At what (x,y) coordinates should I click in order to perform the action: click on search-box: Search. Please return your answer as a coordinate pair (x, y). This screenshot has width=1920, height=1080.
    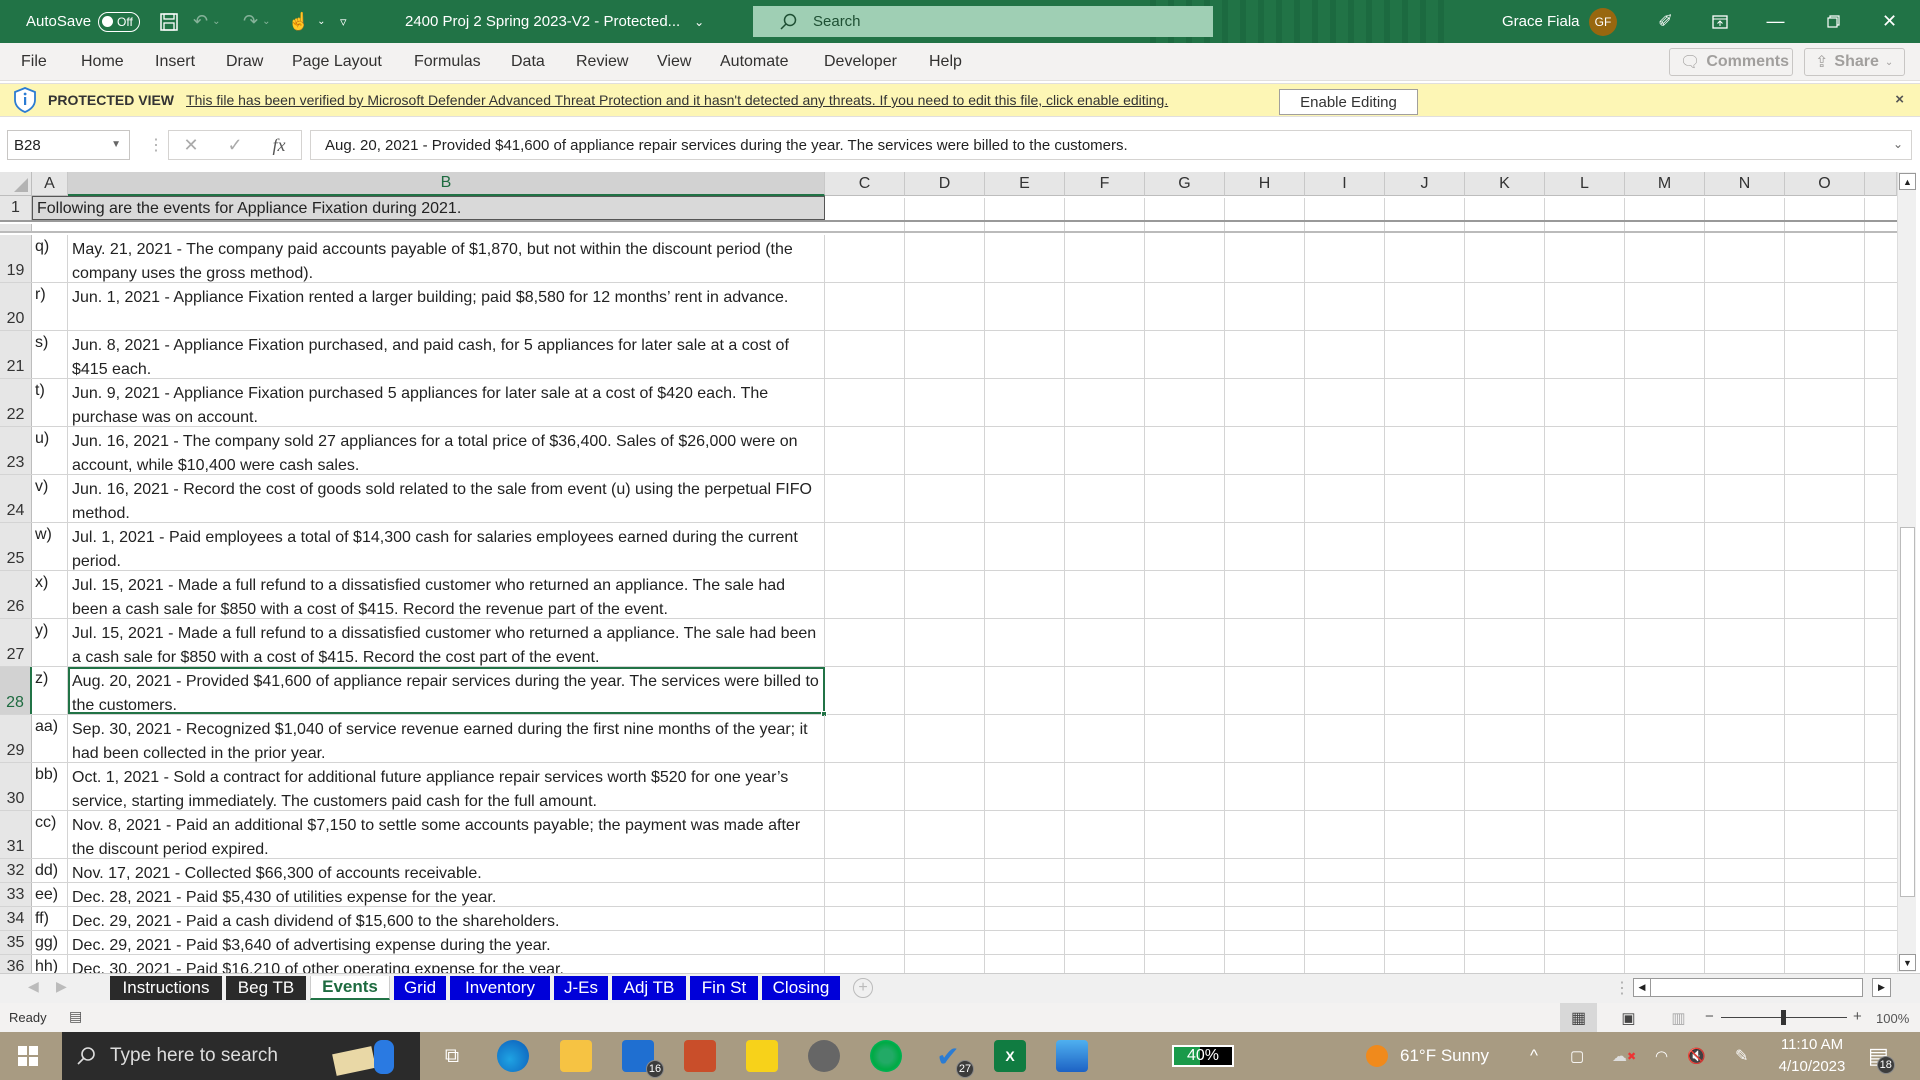
    Looking at the image, I should click on (983, 21).